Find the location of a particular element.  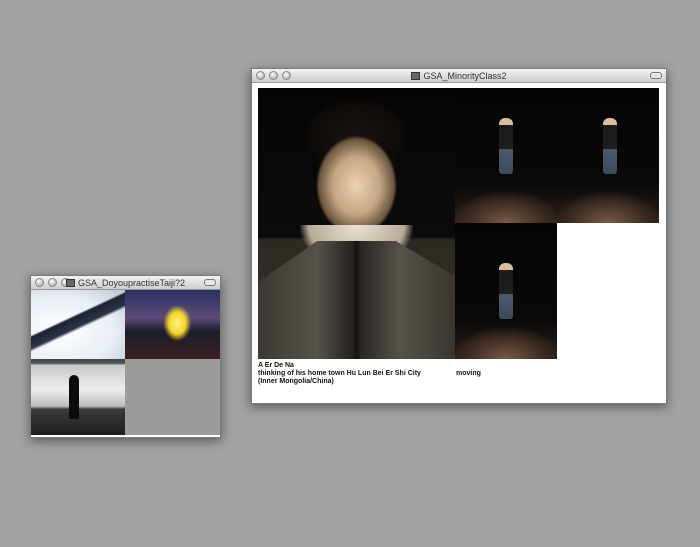

caption-moving-text: moving is located at coordinates (468, 373).